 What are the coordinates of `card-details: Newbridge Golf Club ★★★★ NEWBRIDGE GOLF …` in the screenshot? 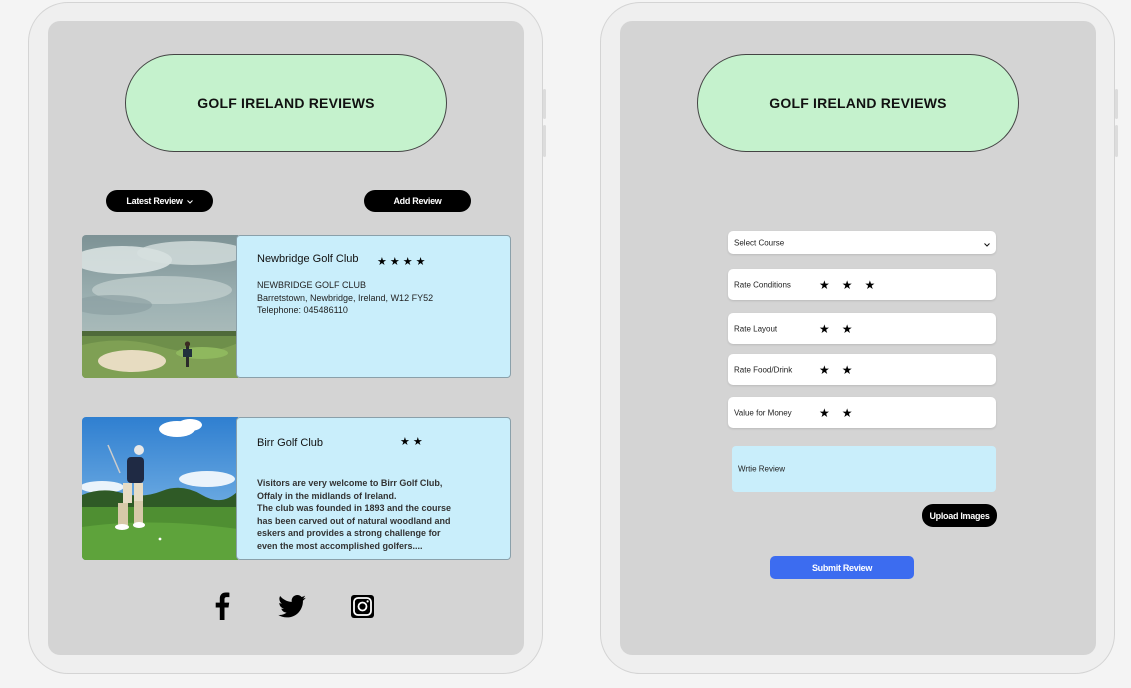 It's located at (373, 306).